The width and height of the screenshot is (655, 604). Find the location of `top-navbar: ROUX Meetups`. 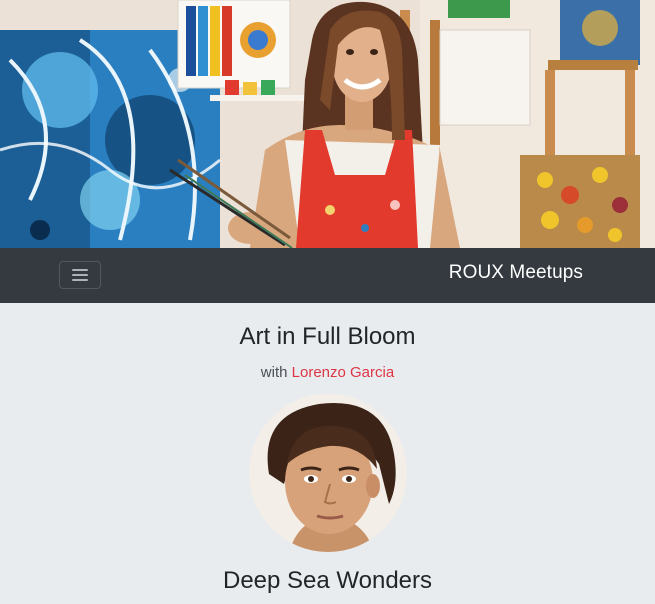

top-navbar: ROUX Meetups is located at coordinates (327, 275).